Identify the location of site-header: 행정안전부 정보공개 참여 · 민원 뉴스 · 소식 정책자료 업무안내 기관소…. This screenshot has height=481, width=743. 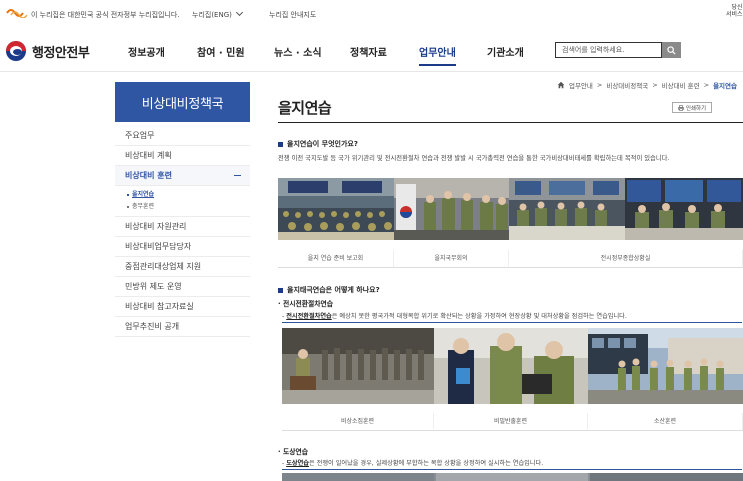
(371, 50).